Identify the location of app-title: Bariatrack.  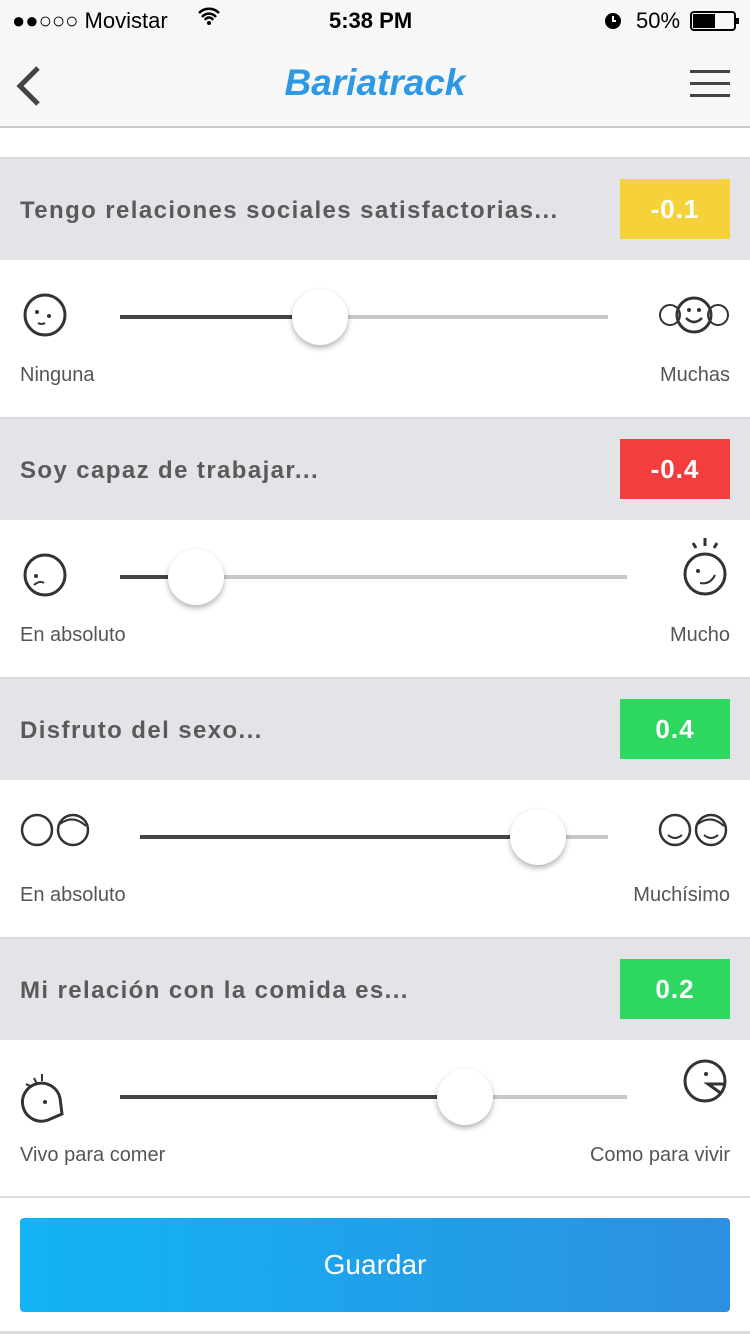
(375, 82).